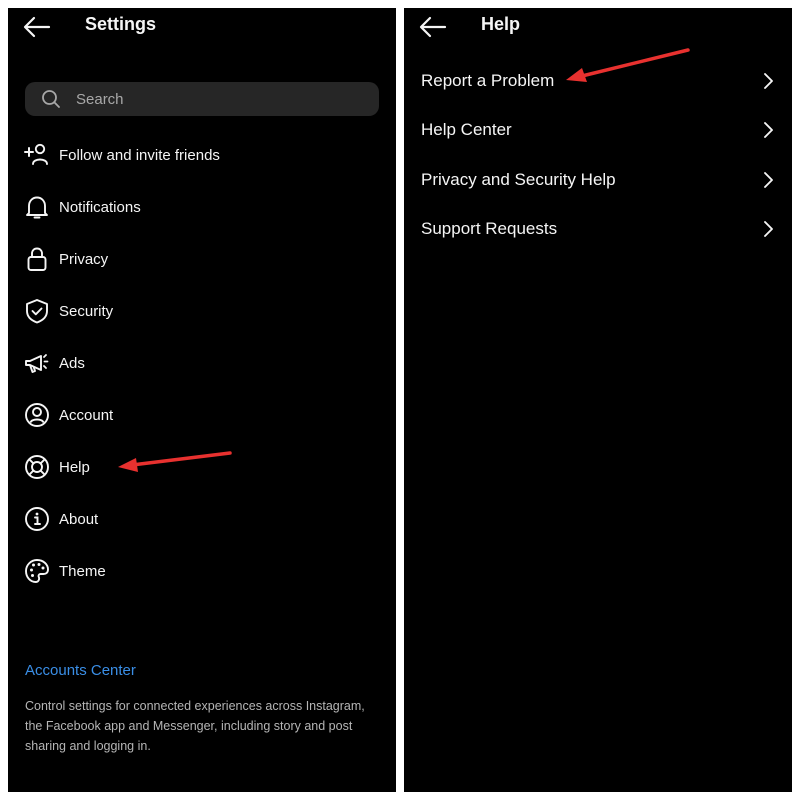  What do you see at coordinates (37, 311) in the screenshot?
I see `shield-check-icon` at bounding box center [37, 311].